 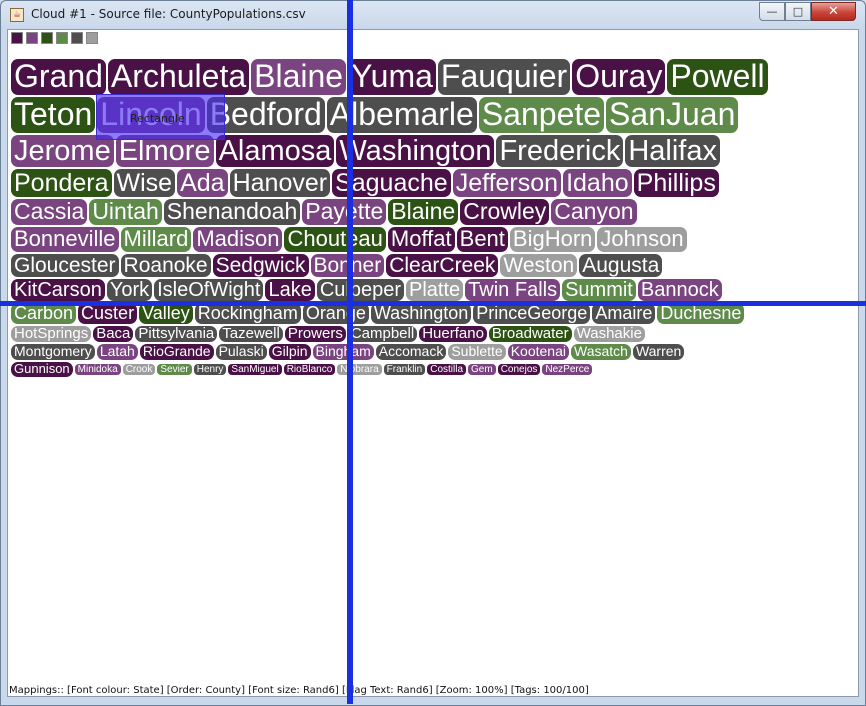 I want to click on cloud-tag: HotSprings, so click(x=51, y=334).